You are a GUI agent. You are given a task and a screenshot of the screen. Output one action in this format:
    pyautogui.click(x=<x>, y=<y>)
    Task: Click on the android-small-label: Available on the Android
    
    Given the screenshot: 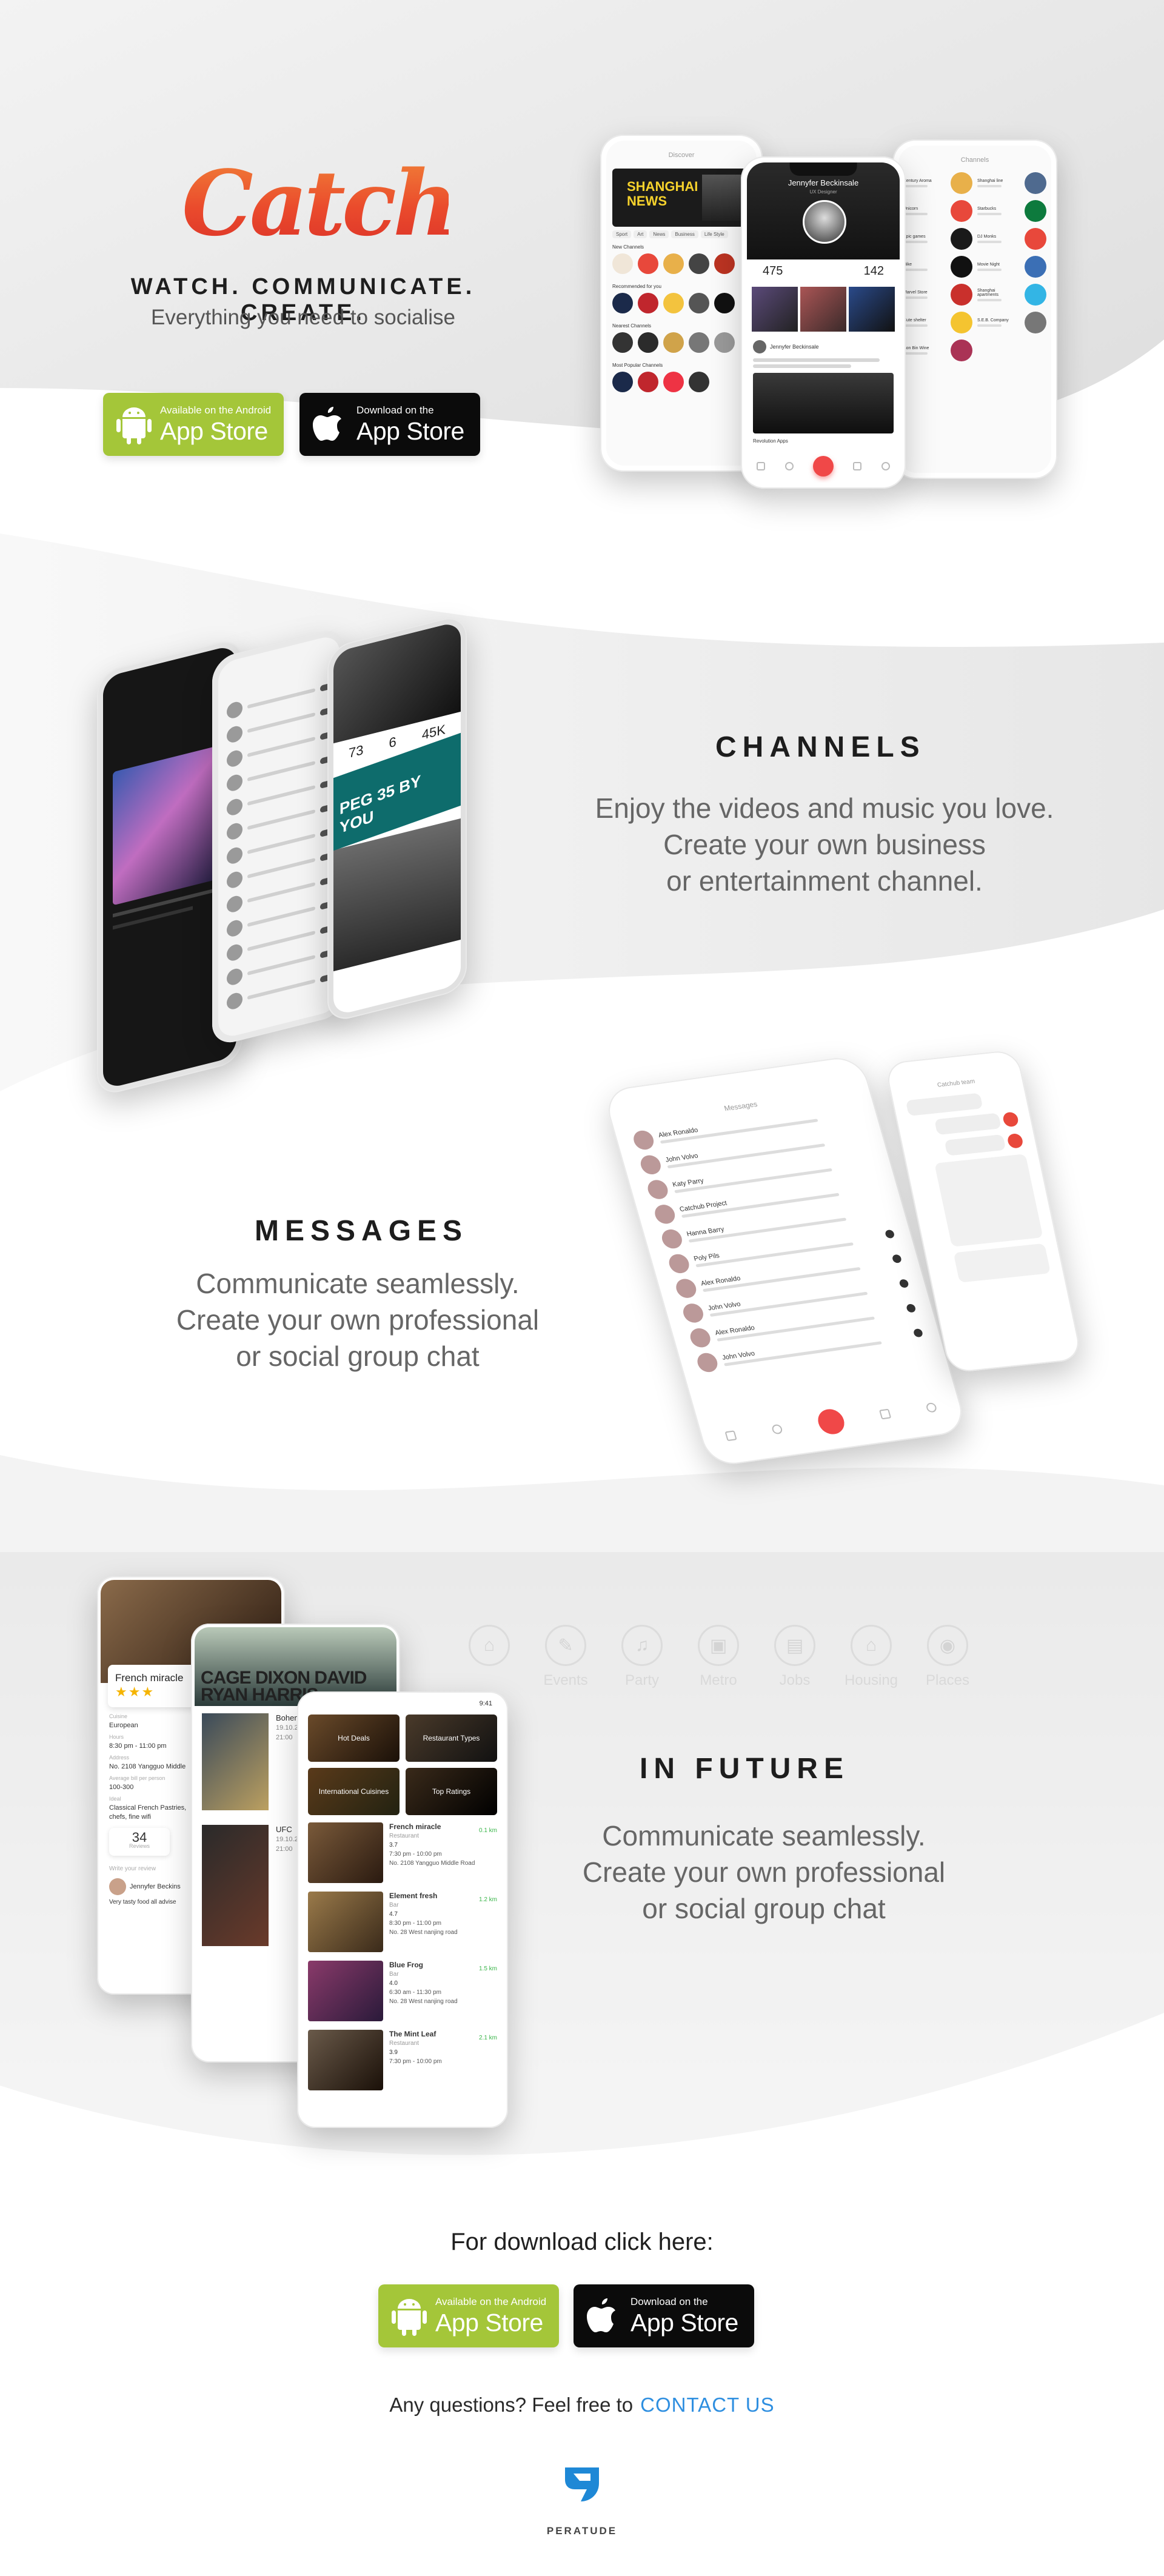 What is the action you would take?
    pyautogui.click(x=216, y=410)
    